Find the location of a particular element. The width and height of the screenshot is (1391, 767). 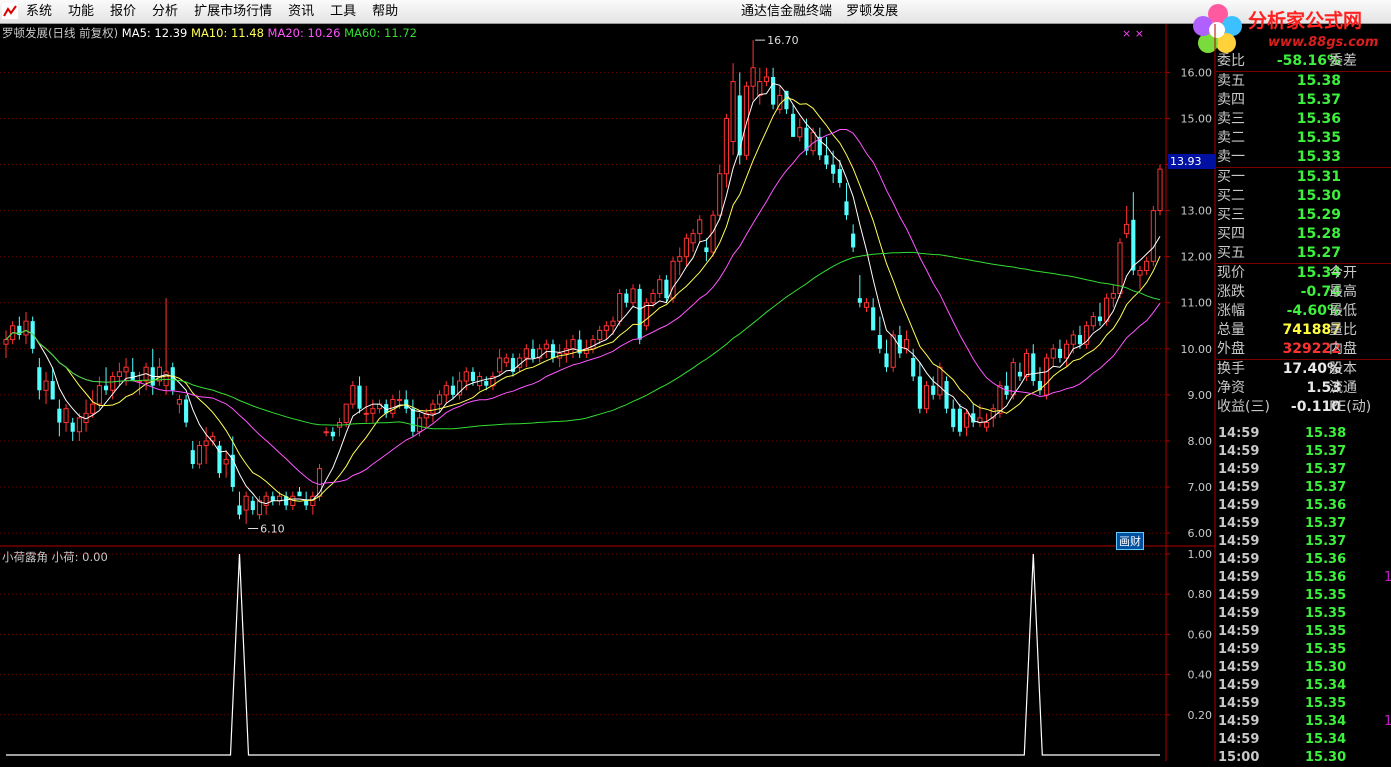

sell-row-0-label: 卖五 is located at coordinates (1231, 81).